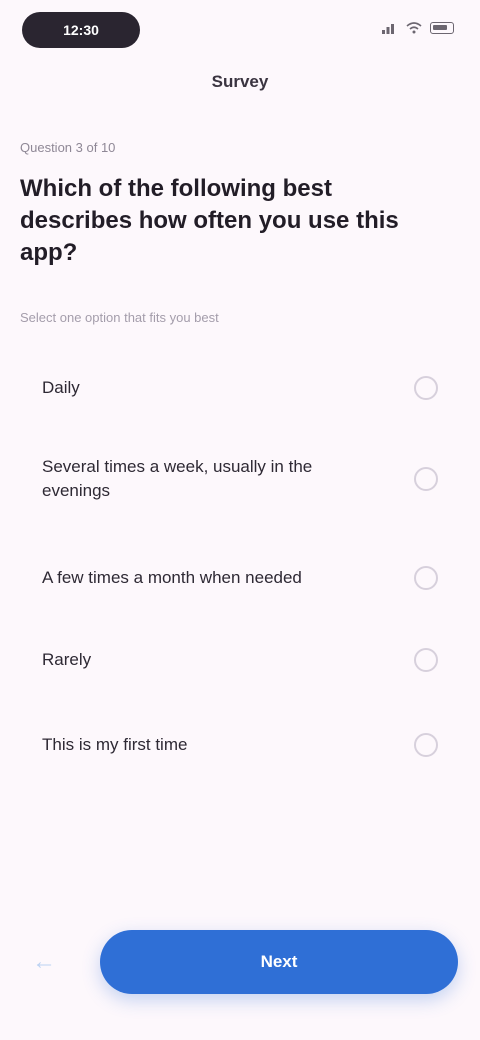  What do you see at coordinates (240, 32) in the screenshot?
I see `status-bar: 12:30` at bounding box center [240, 32].